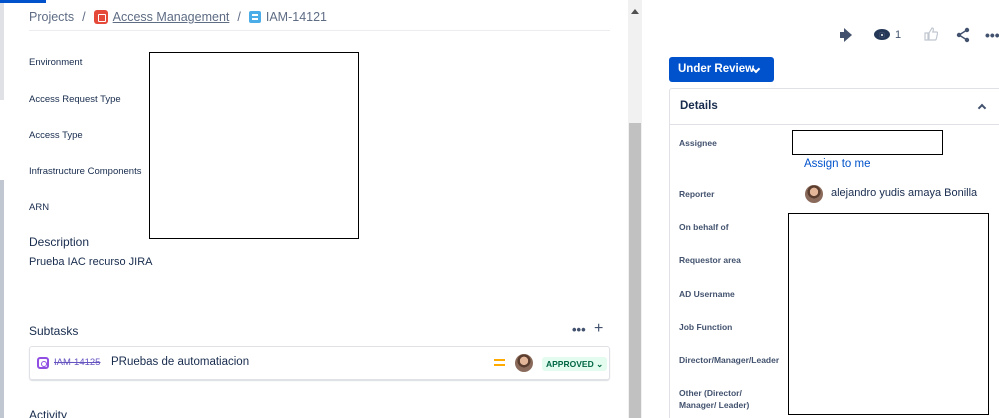 The width and height of the screenshot is (999, 418). Describe the element at coordinates (904, 193) in the screenshot. I see `reporter-name: alejandro yudis amaya Bonilla` at that location.